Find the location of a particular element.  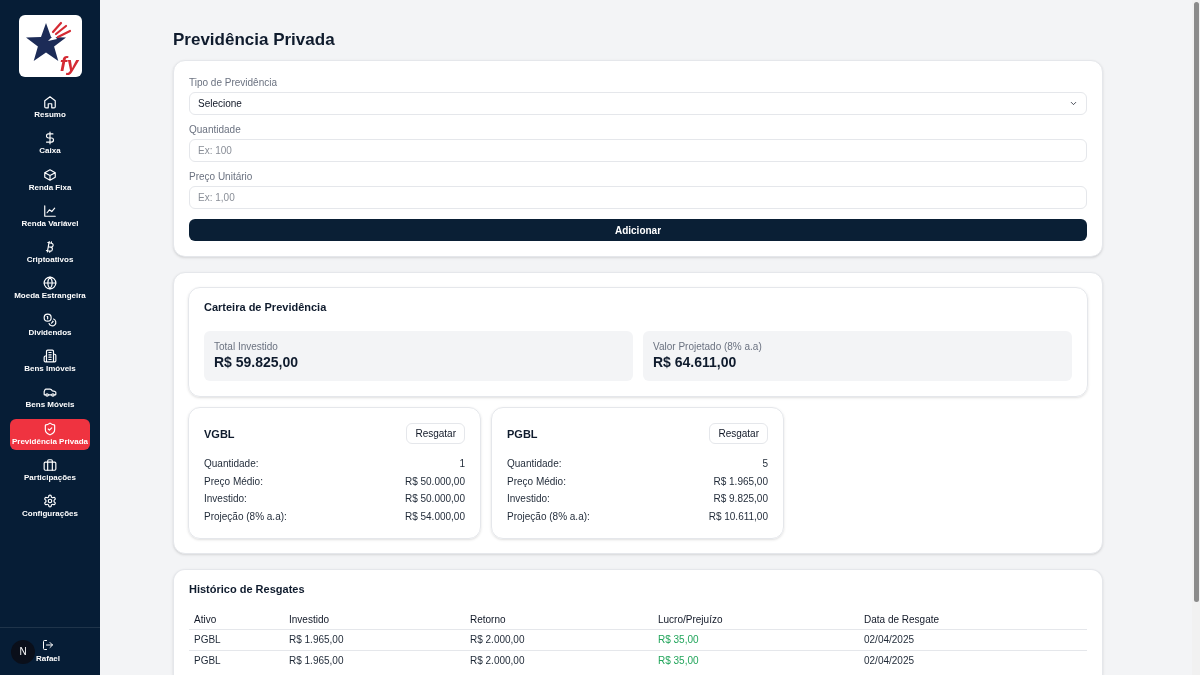

column-header: Retorno is located at coordinates (488, 620).